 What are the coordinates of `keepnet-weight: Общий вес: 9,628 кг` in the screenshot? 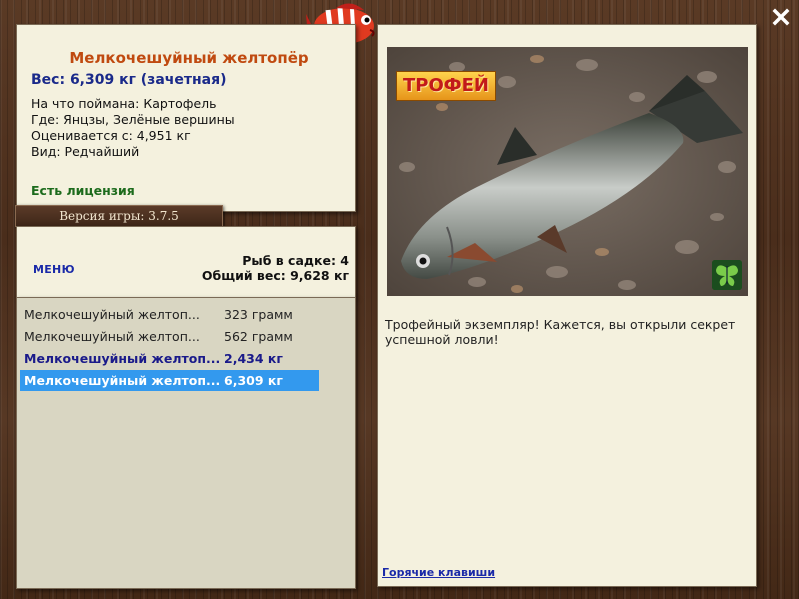 It's located at (275, 275).